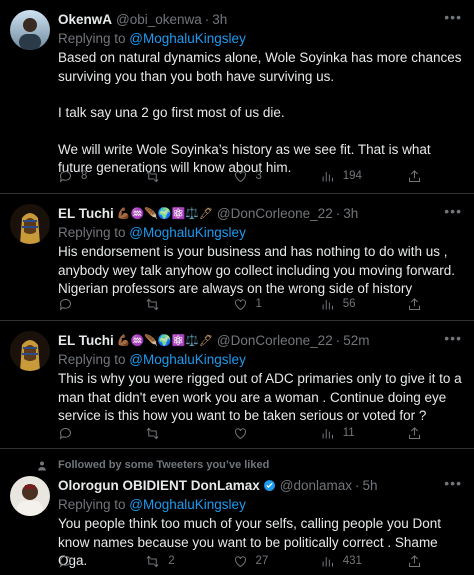  I want to click on views-count: 431, so click(352, 561).